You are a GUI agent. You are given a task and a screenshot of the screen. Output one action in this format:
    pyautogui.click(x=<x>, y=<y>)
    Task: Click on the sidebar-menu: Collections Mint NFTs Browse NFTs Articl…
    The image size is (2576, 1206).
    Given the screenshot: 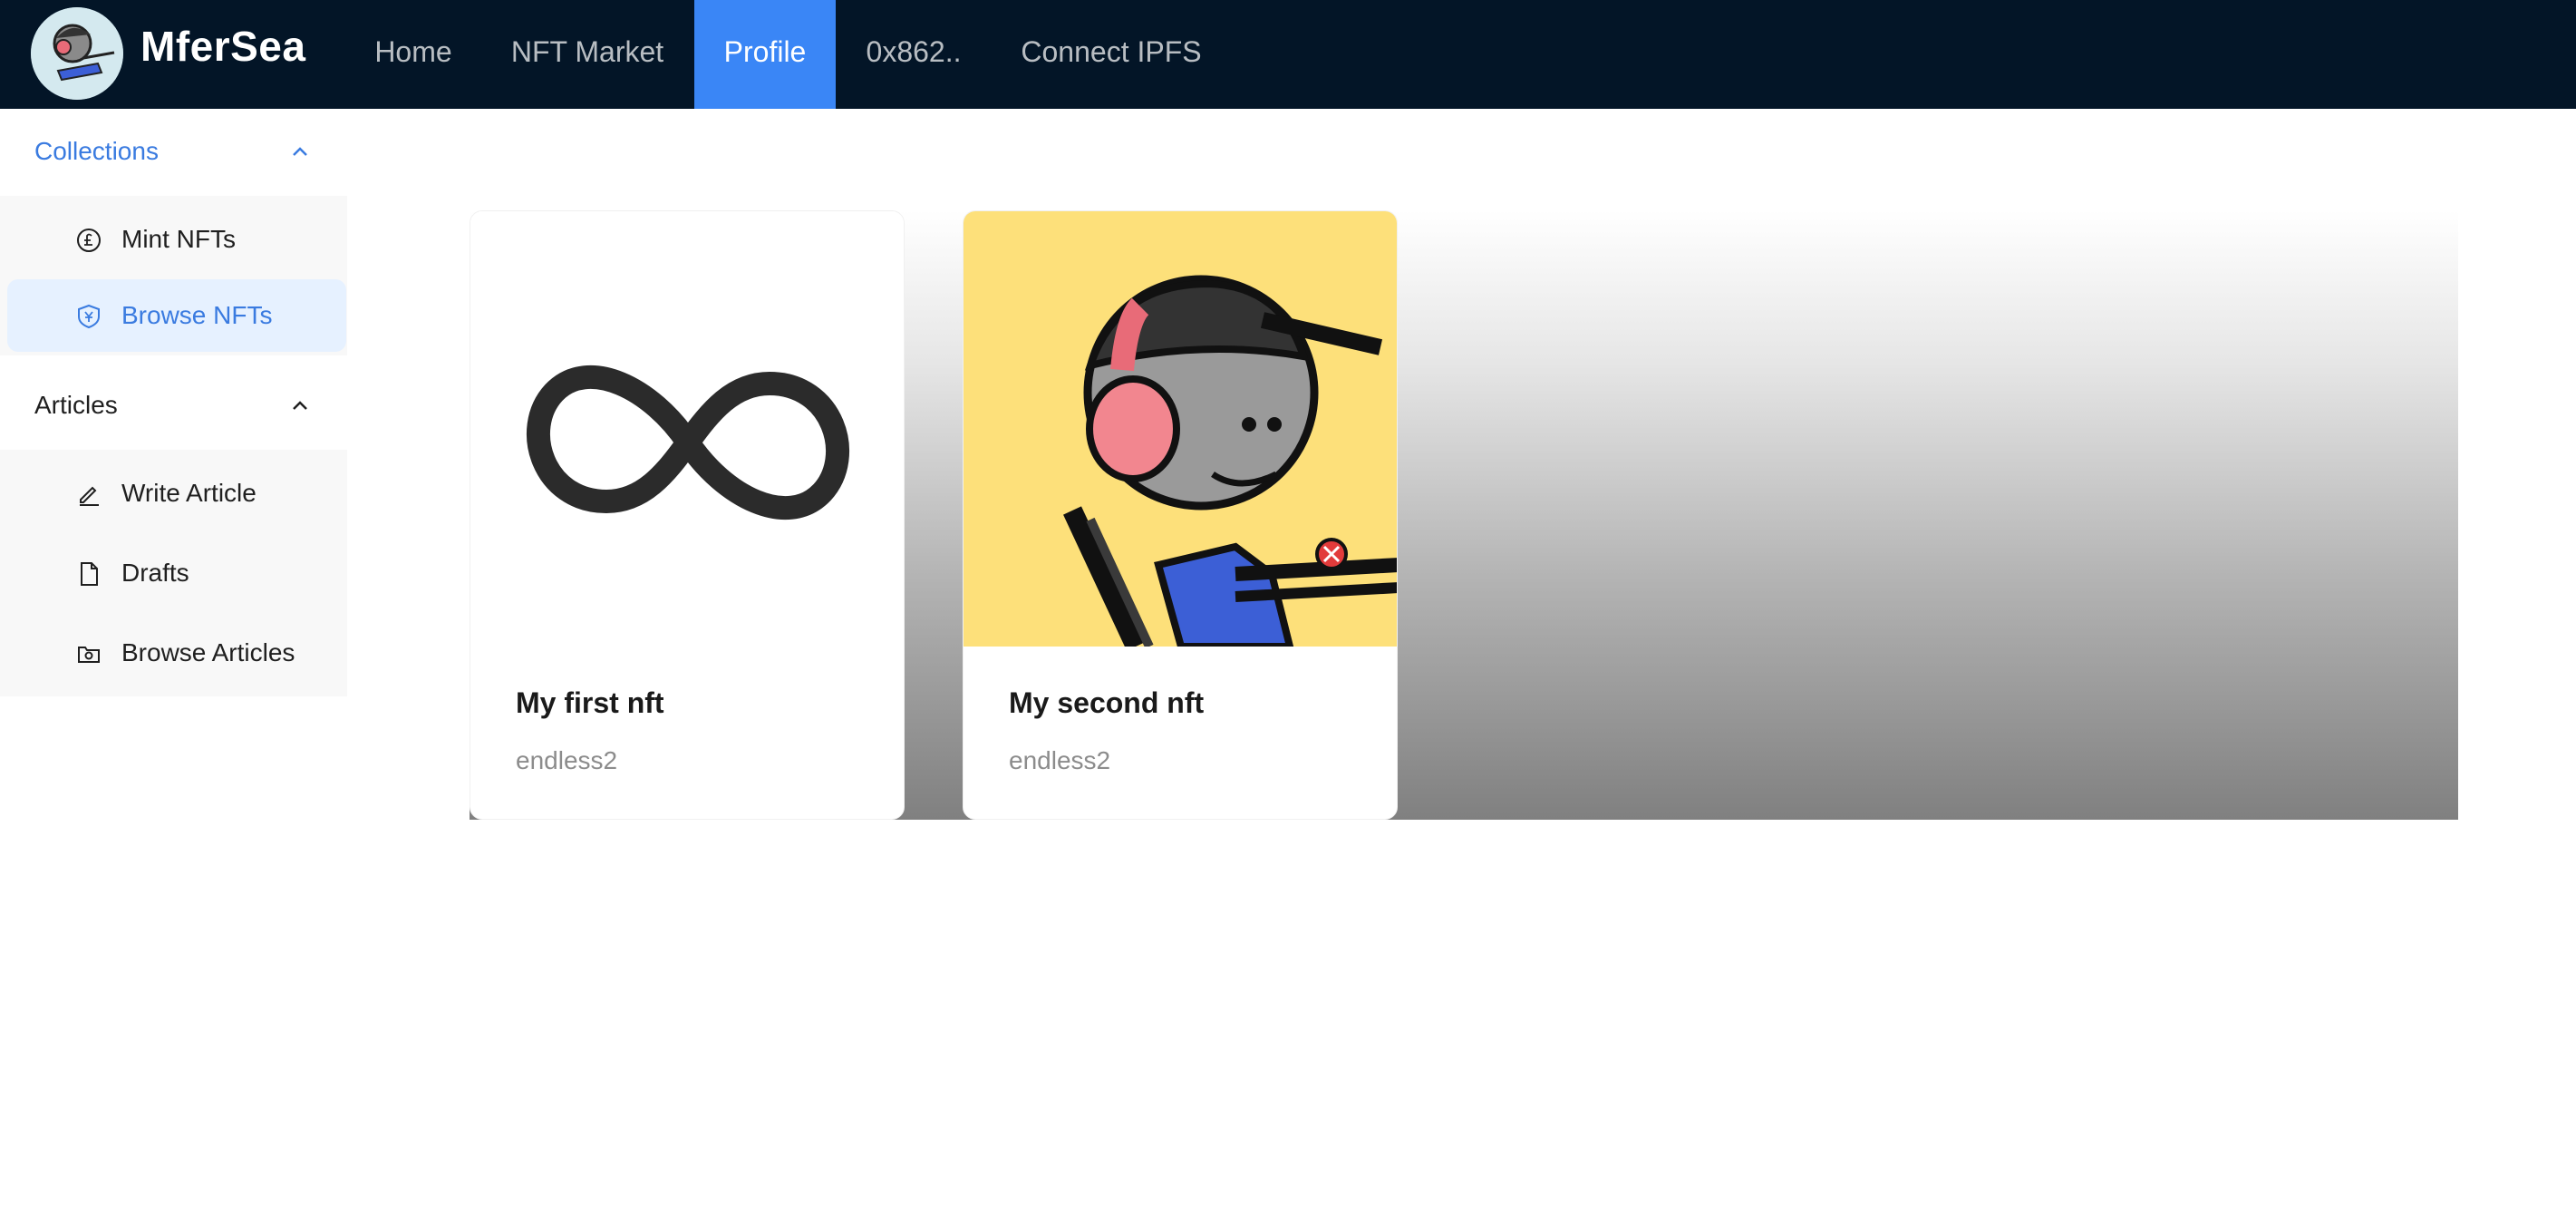 What is the action you would take?
    pyautogui.click(x=173, y=403)
    